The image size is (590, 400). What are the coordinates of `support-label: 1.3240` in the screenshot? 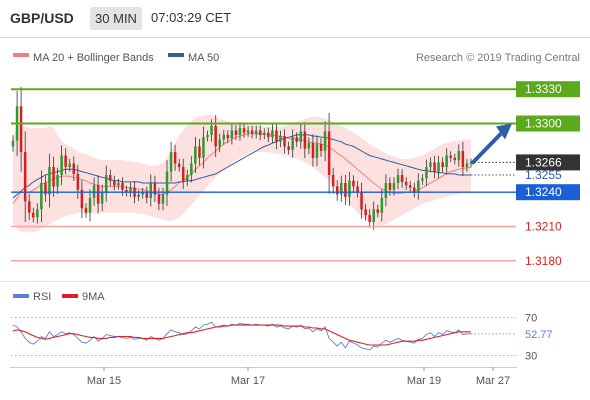 It's located at (543, 192).